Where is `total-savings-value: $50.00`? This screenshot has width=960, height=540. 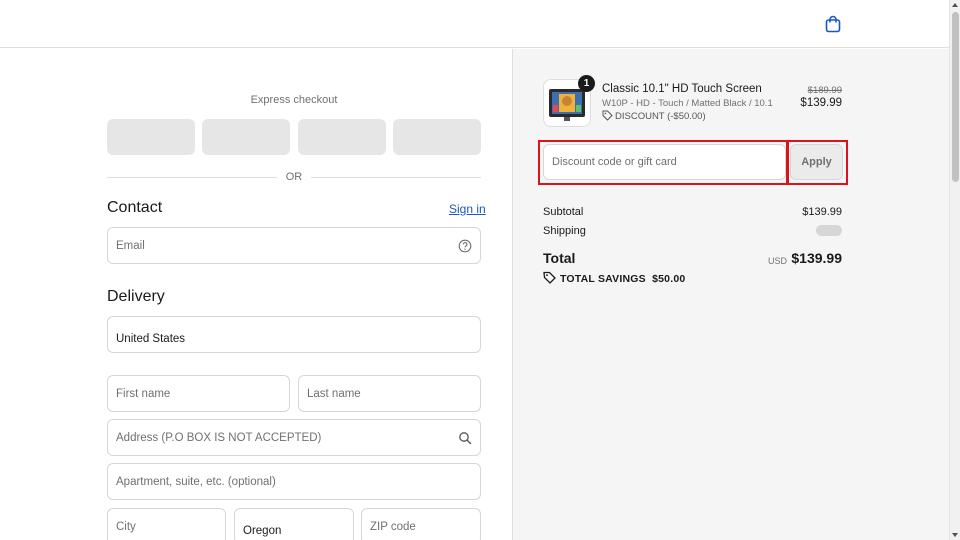 total-savings-value: $50.00 is located at coordinates (669, 279).